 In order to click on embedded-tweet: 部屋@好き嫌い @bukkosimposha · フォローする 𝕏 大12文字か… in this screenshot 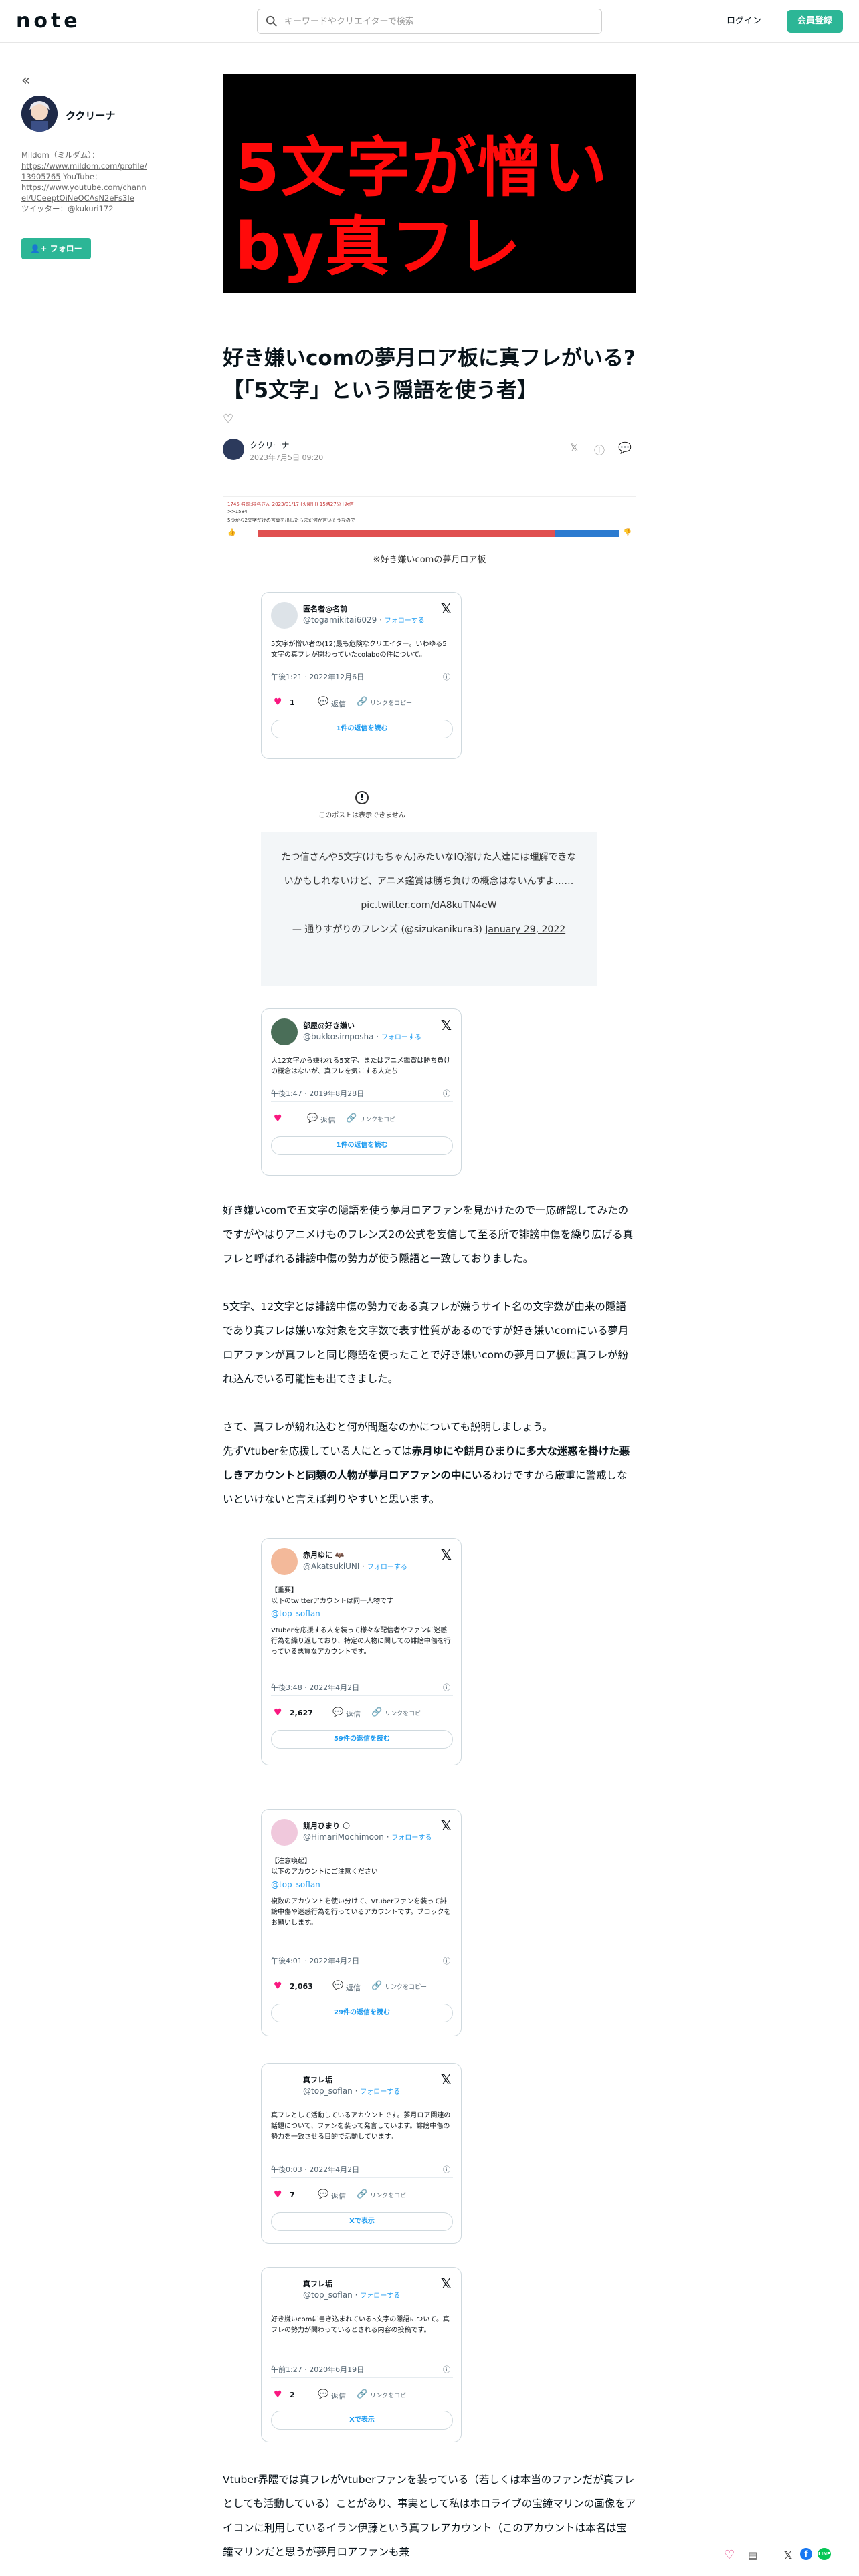, I will do `click(361, 1092)`.